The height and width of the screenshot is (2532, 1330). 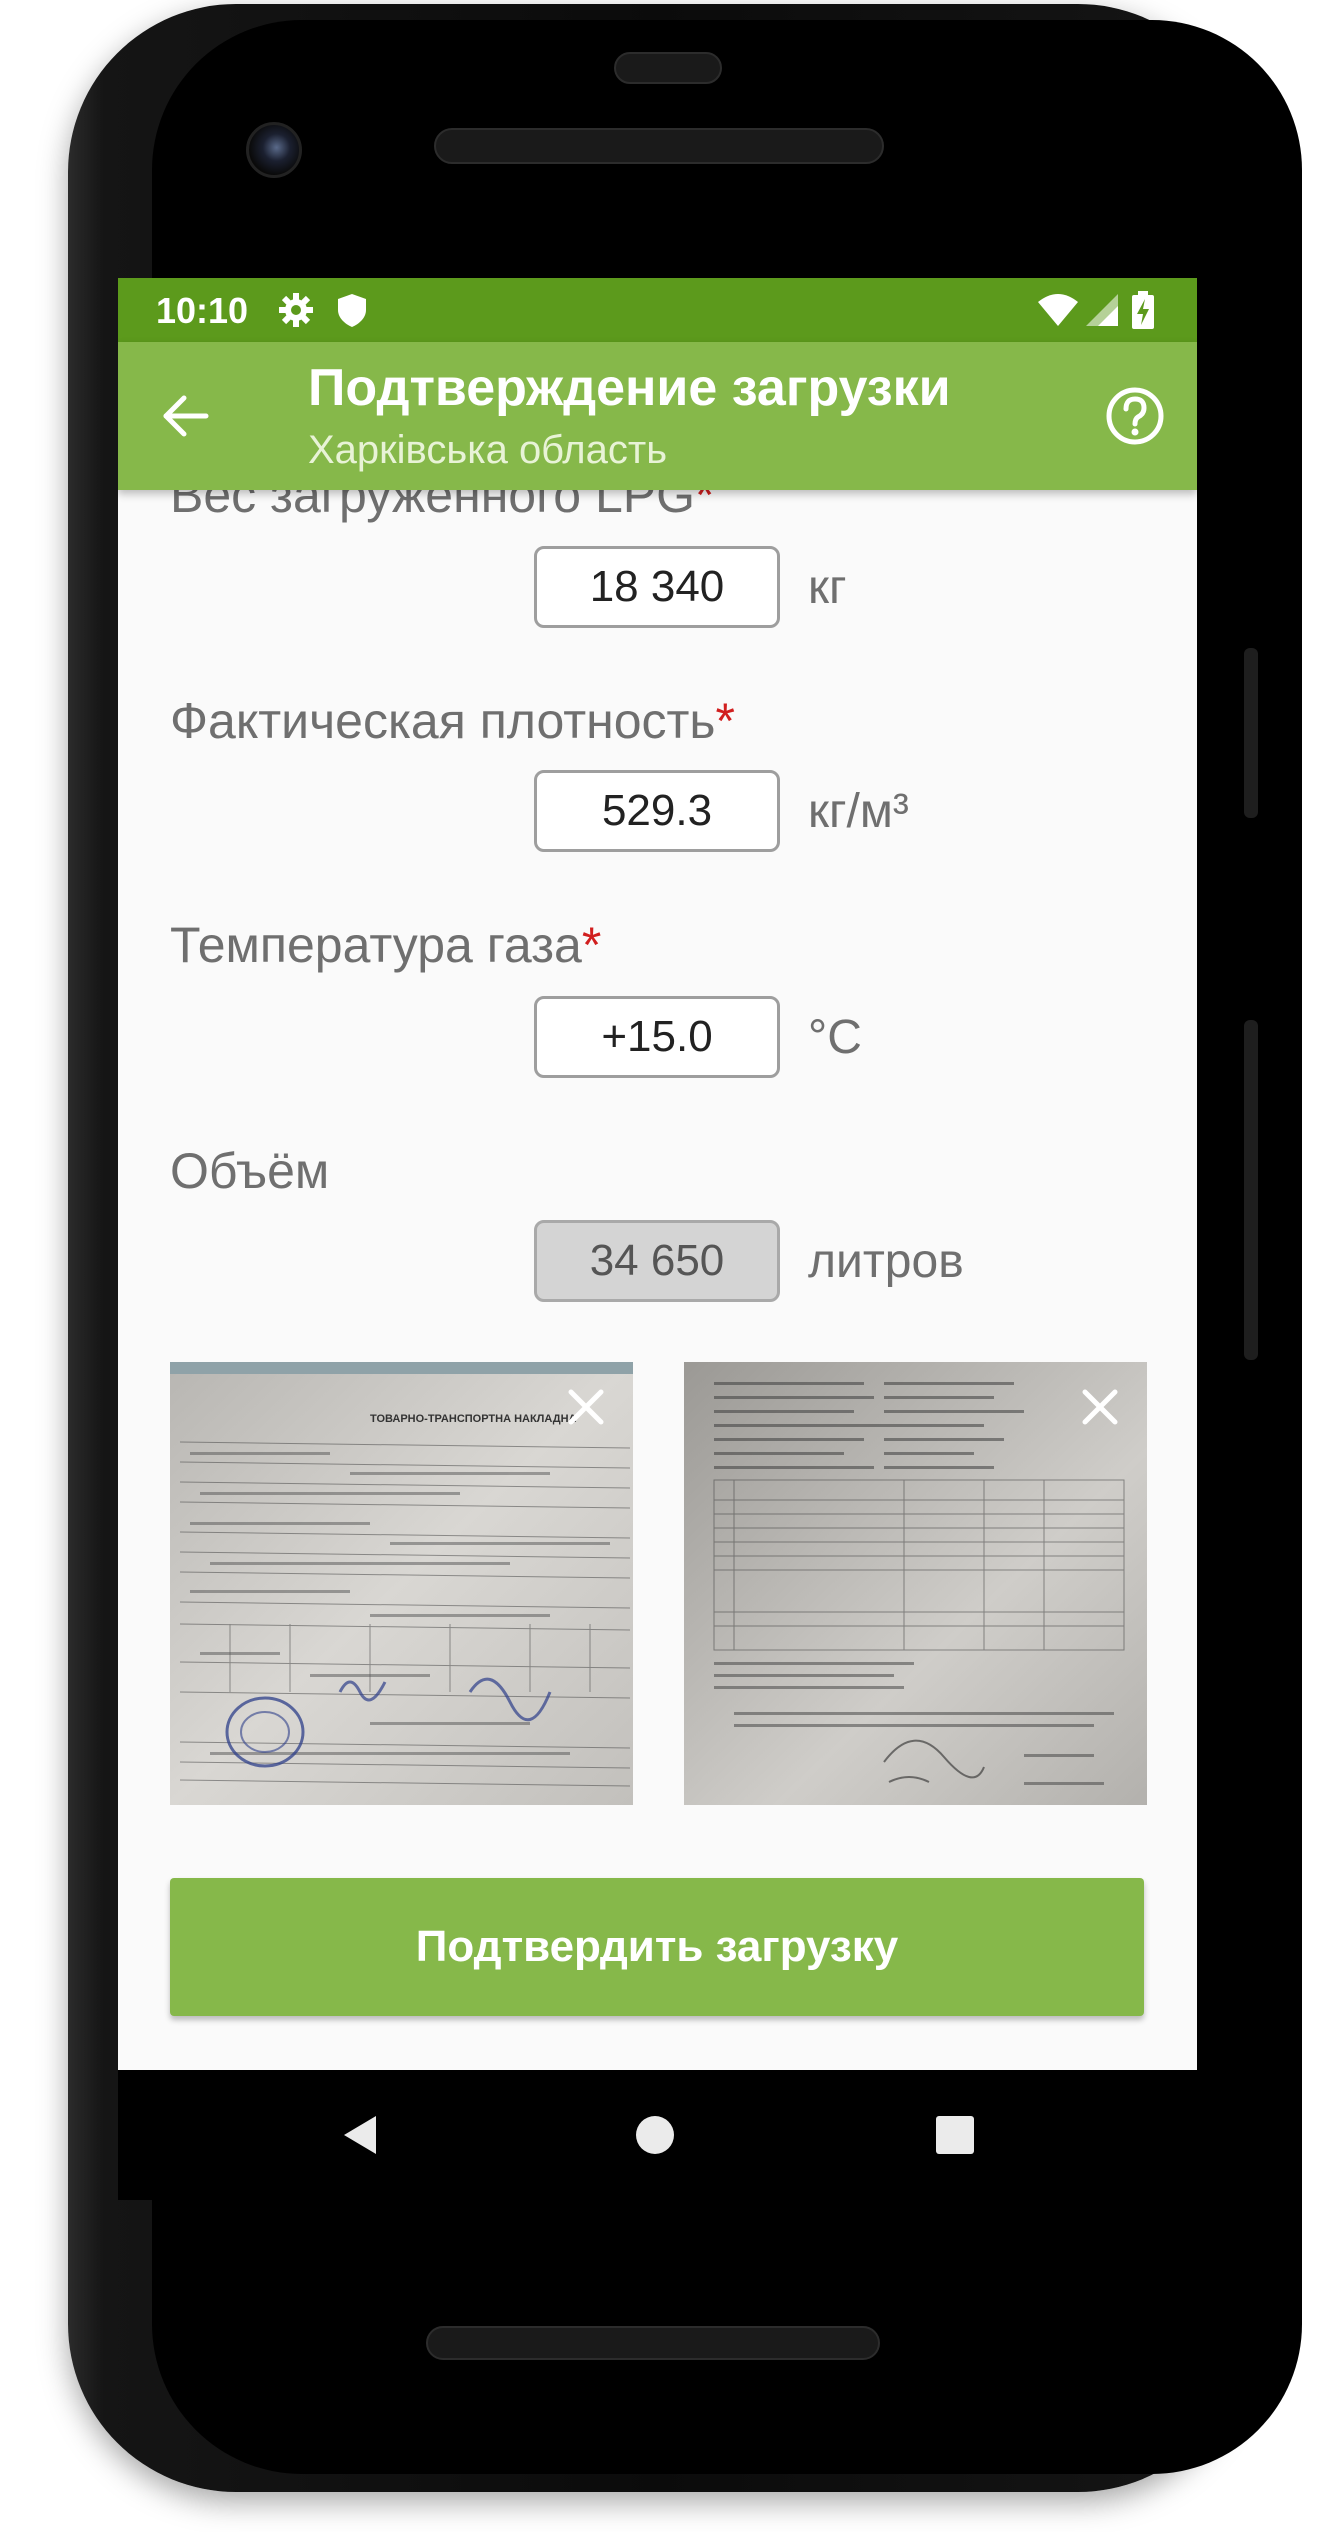 I want to click on wifi-icon, so click(x=1058, y=310).